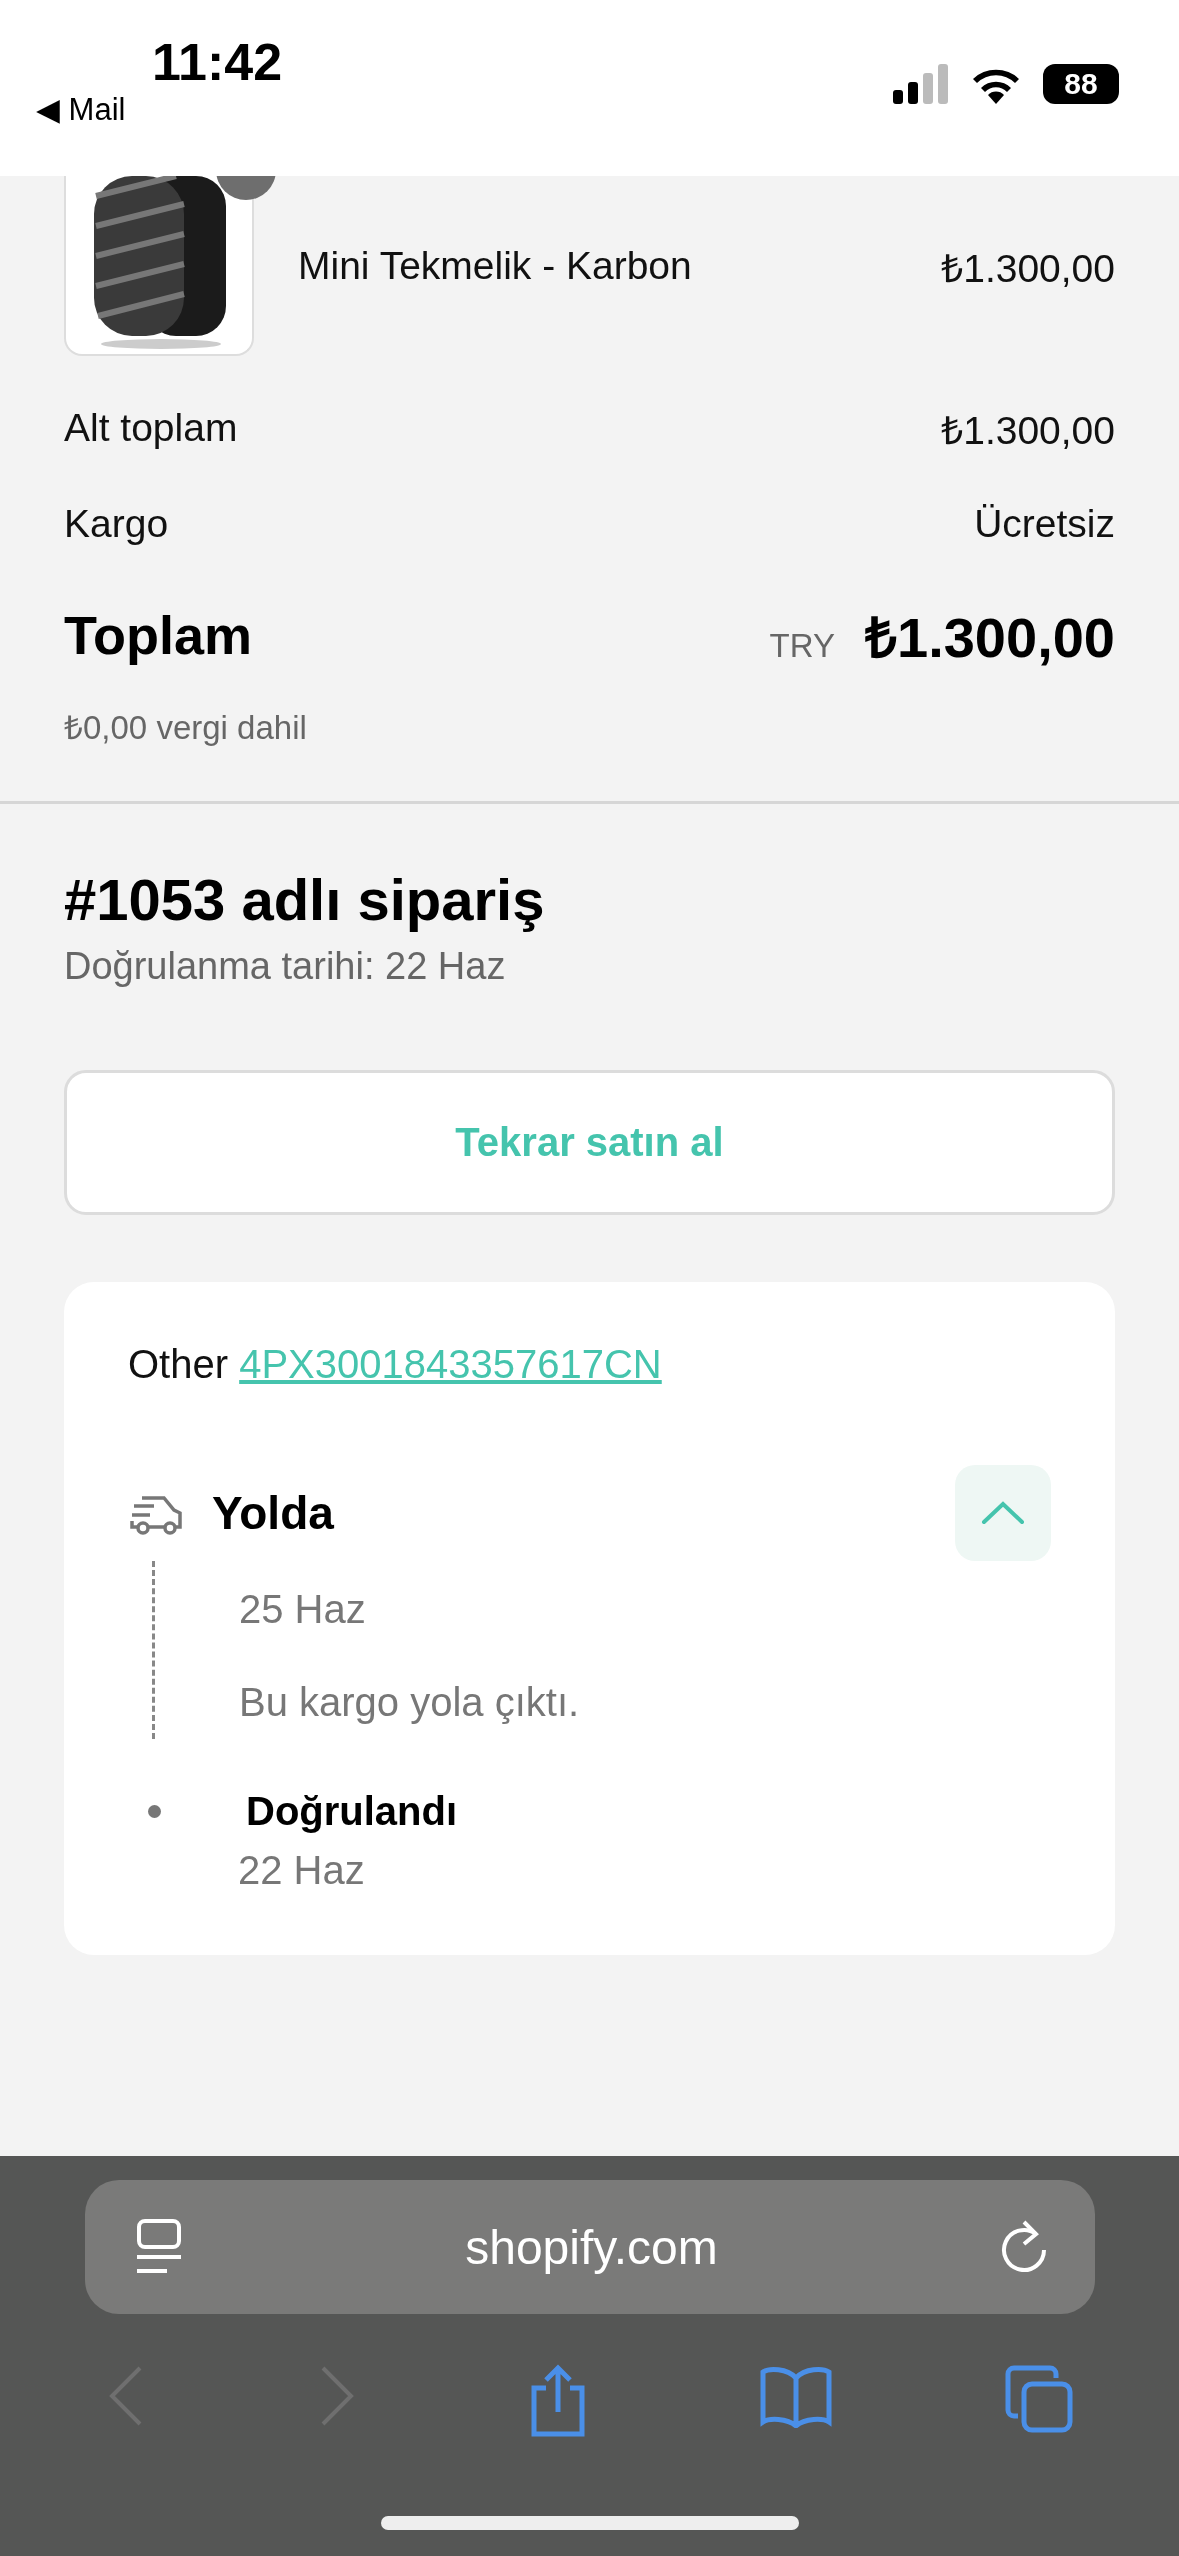  Describe the element at coordinates (304, 899) in the screenshot. I see `order-title: #1053 adlı sipariş` at that location.